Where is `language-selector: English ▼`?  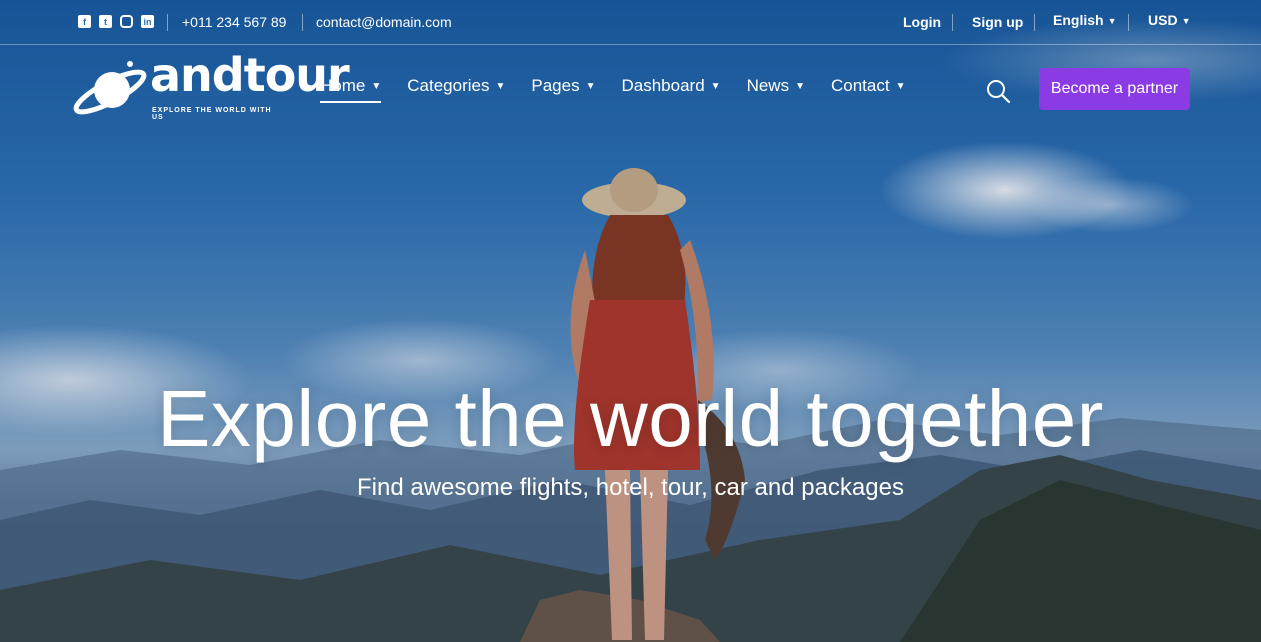
language-selector: English ▼ is located at coordinates (1084, 20).